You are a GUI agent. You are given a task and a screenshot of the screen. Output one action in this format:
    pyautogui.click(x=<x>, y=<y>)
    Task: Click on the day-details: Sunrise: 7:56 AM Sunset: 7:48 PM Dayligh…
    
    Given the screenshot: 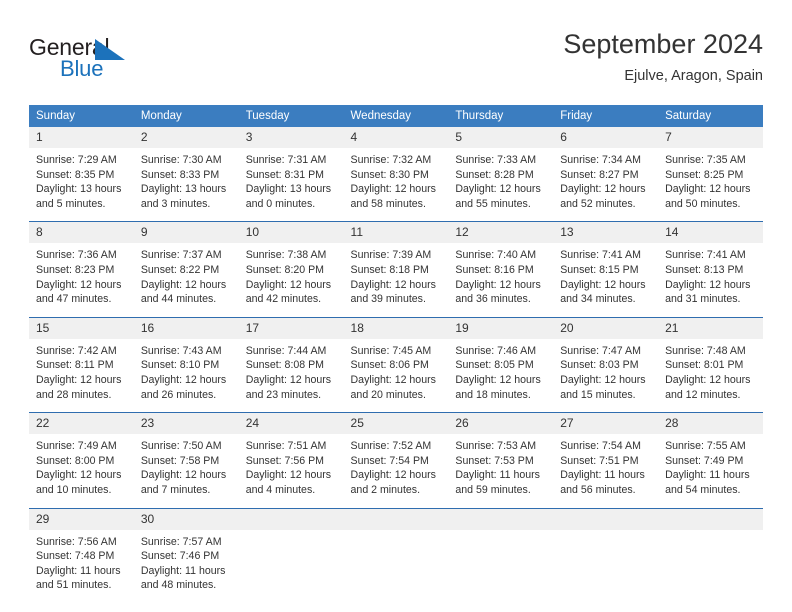 What is the action you would take?
    pyautogui.click(x=81, y=566)
    